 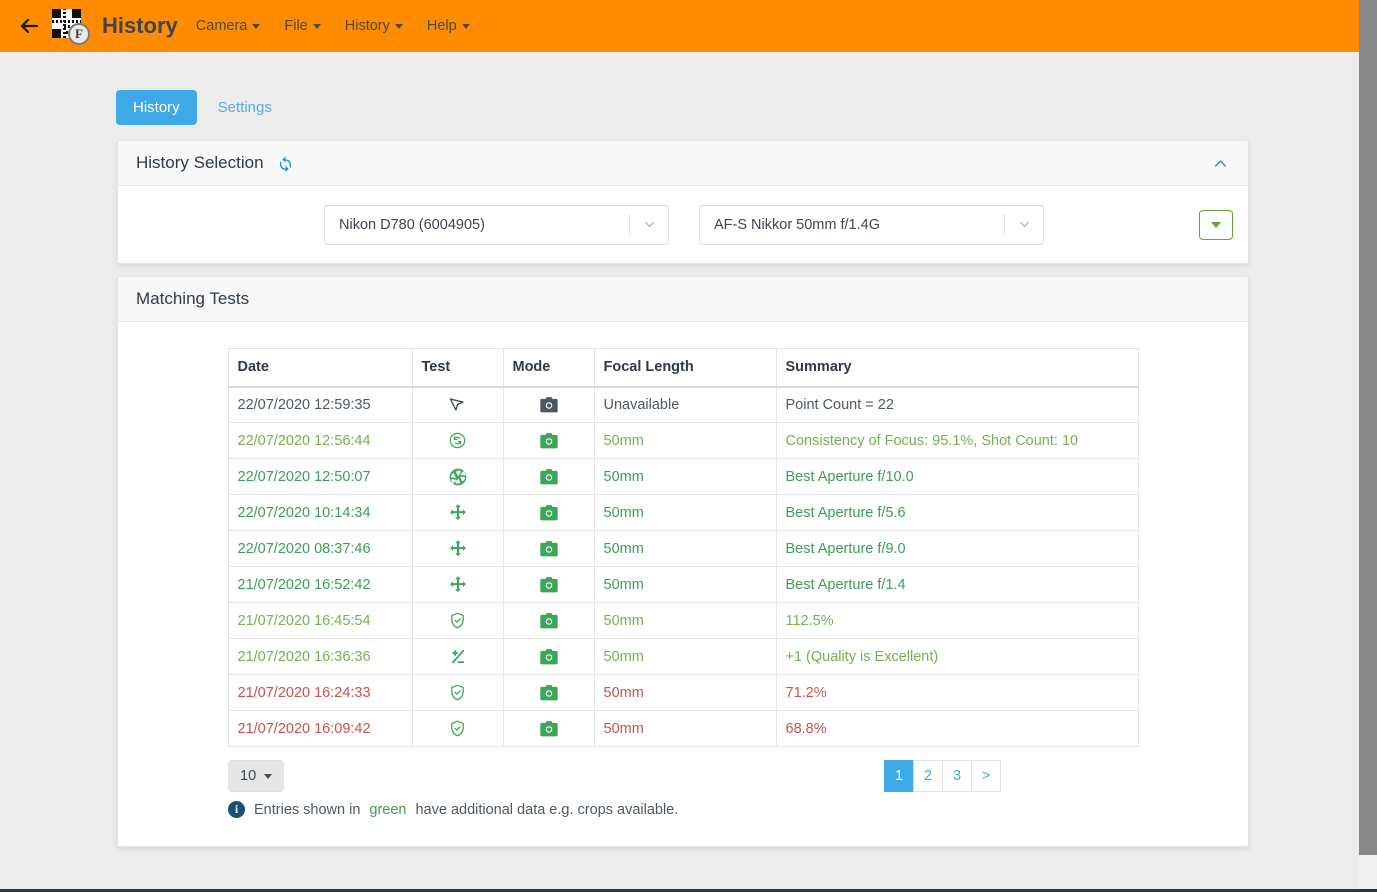 I want to click on legend-text-before: Entries shown in, so click(x=307, y=809).